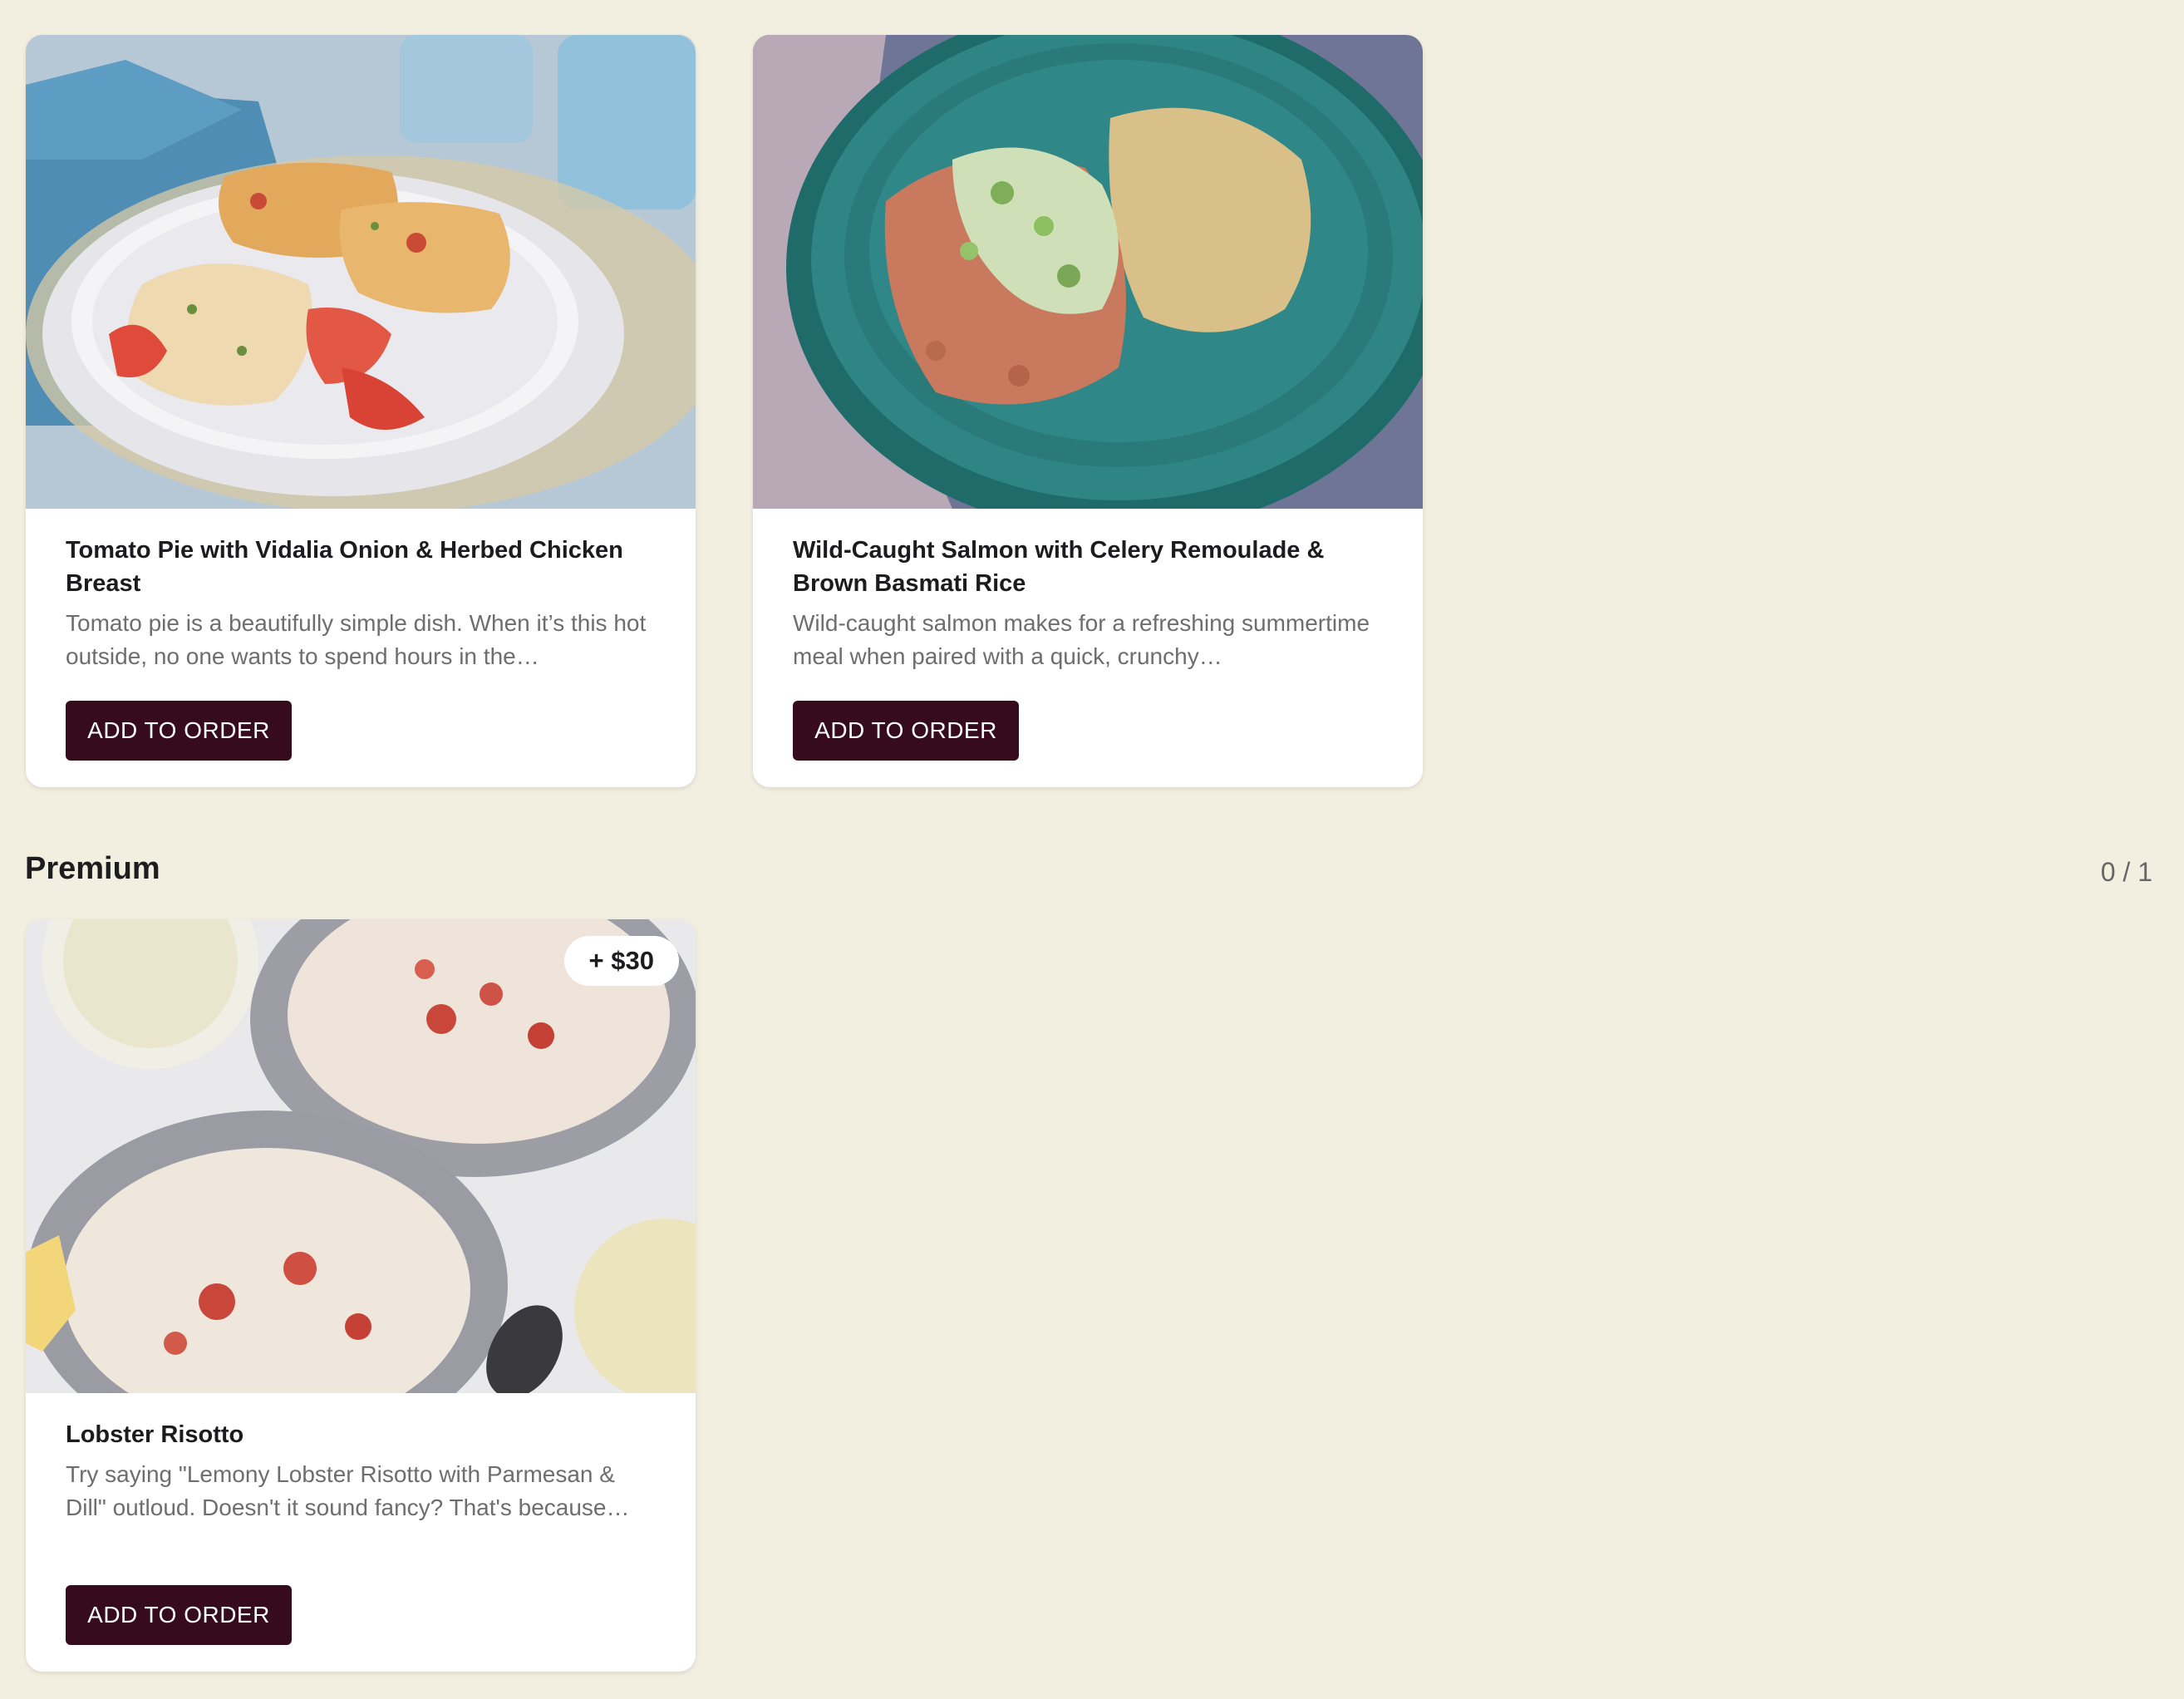  Describe the element at coordinates (1088, 272) in the screenshot. I see `meal-photo-salmon` at that location.